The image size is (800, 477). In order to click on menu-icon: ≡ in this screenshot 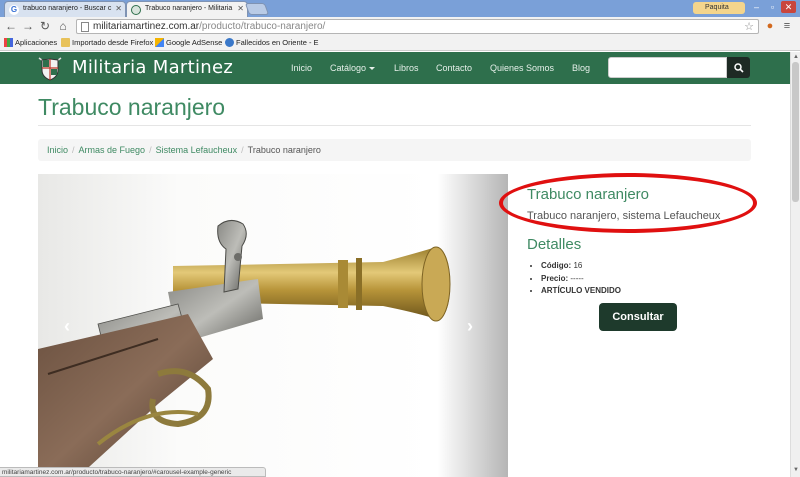, I will do `click(787, 26)`.